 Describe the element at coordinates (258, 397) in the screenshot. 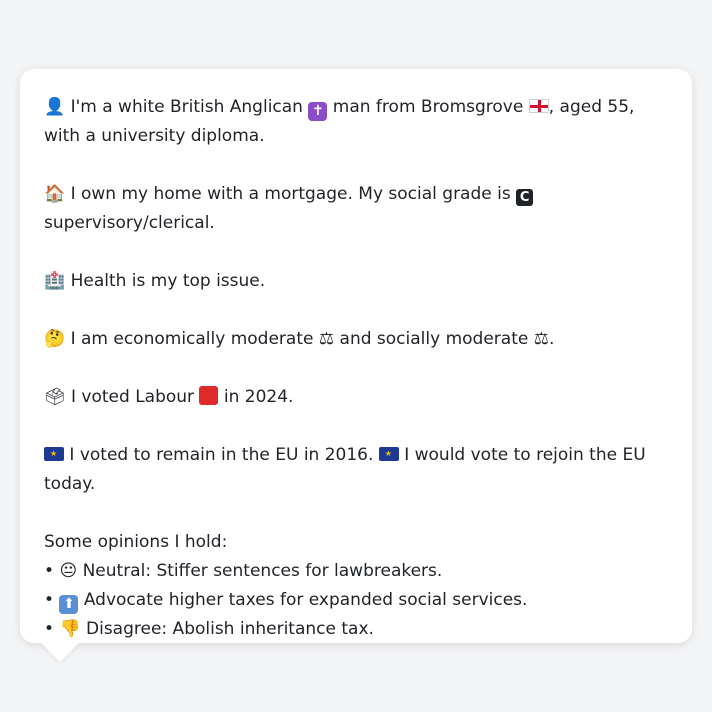

I see `vote-text-b: in 2024.` at that location.